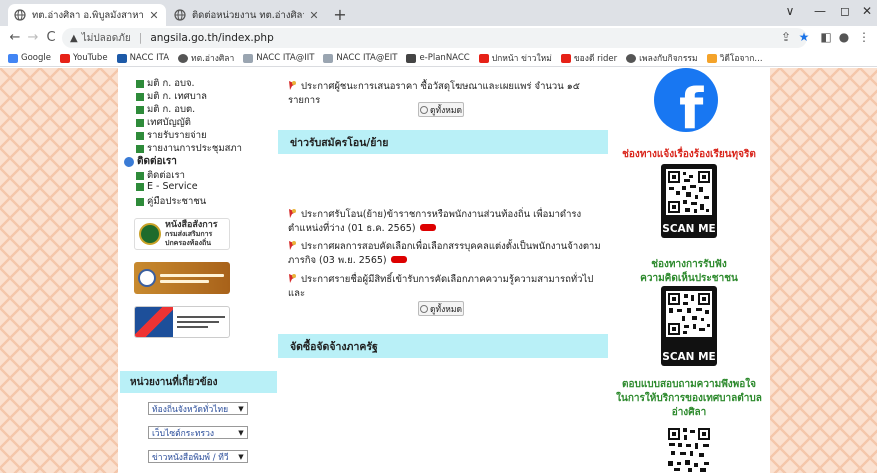 This screenshot has height=473, width=877. Describe the element at coordinates (121, 58) in the screenshot. I see `nacc-icon` at that location.